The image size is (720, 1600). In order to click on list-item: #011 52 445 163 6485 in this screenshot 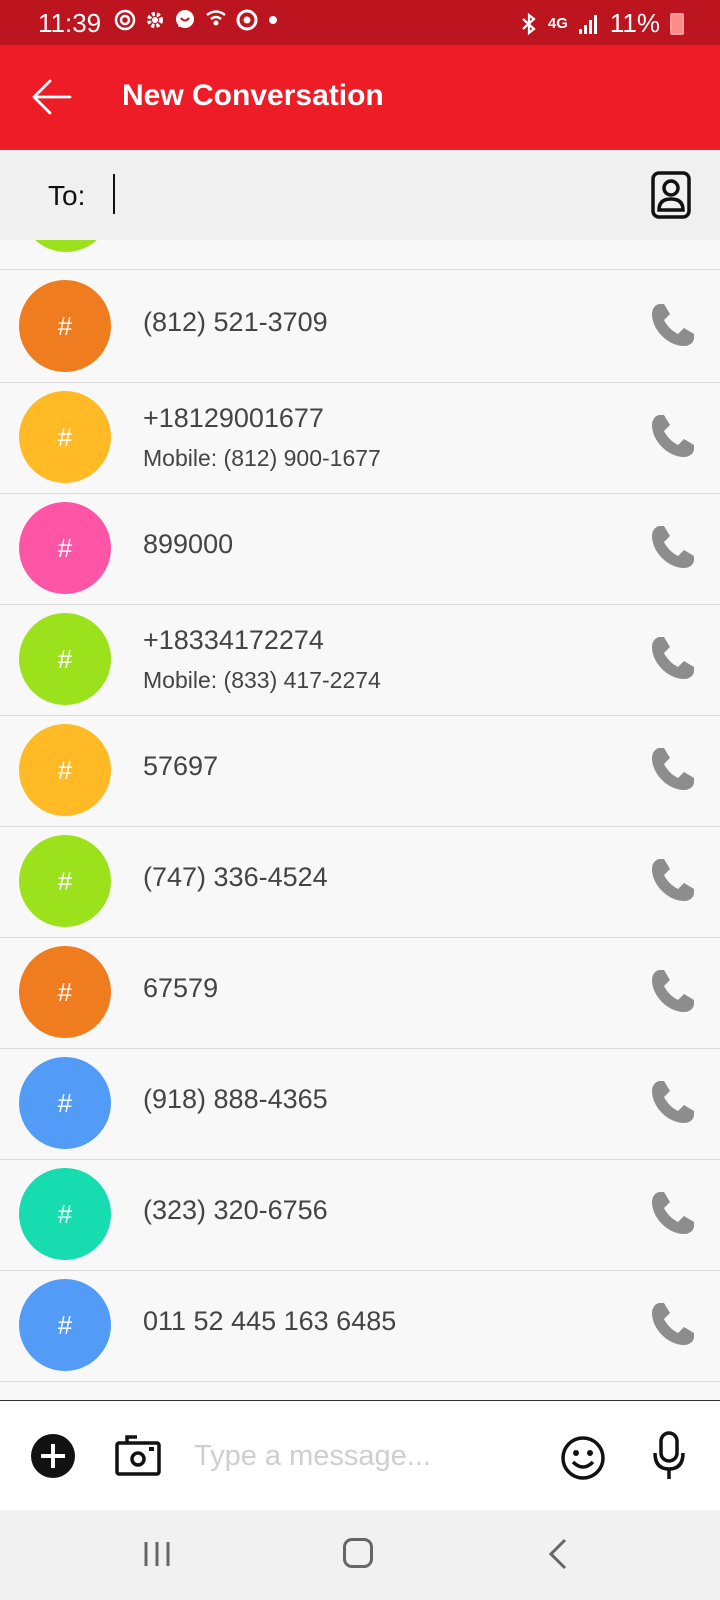, I will do `click(360, 1325)`.